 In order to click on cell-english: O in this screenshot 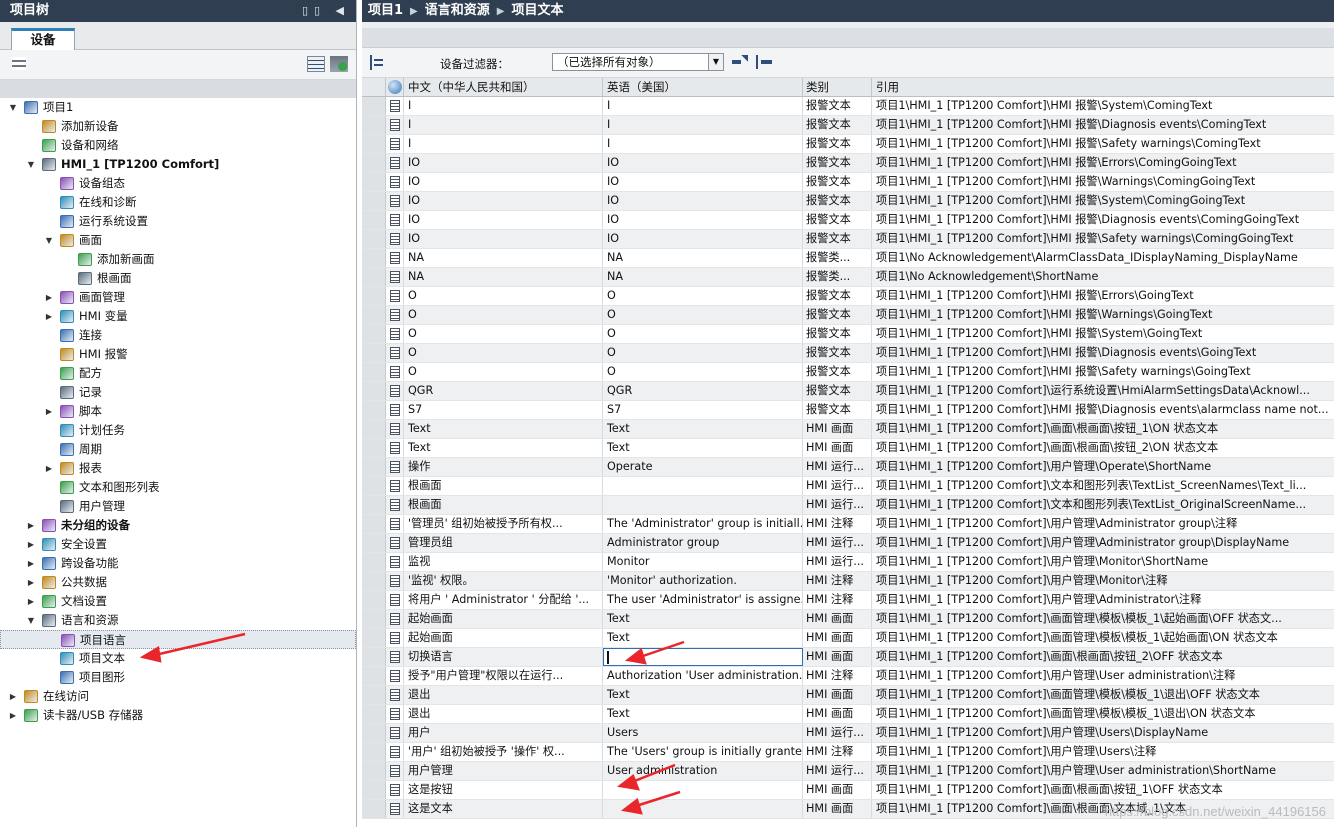, I will do `click(703, 334)`.